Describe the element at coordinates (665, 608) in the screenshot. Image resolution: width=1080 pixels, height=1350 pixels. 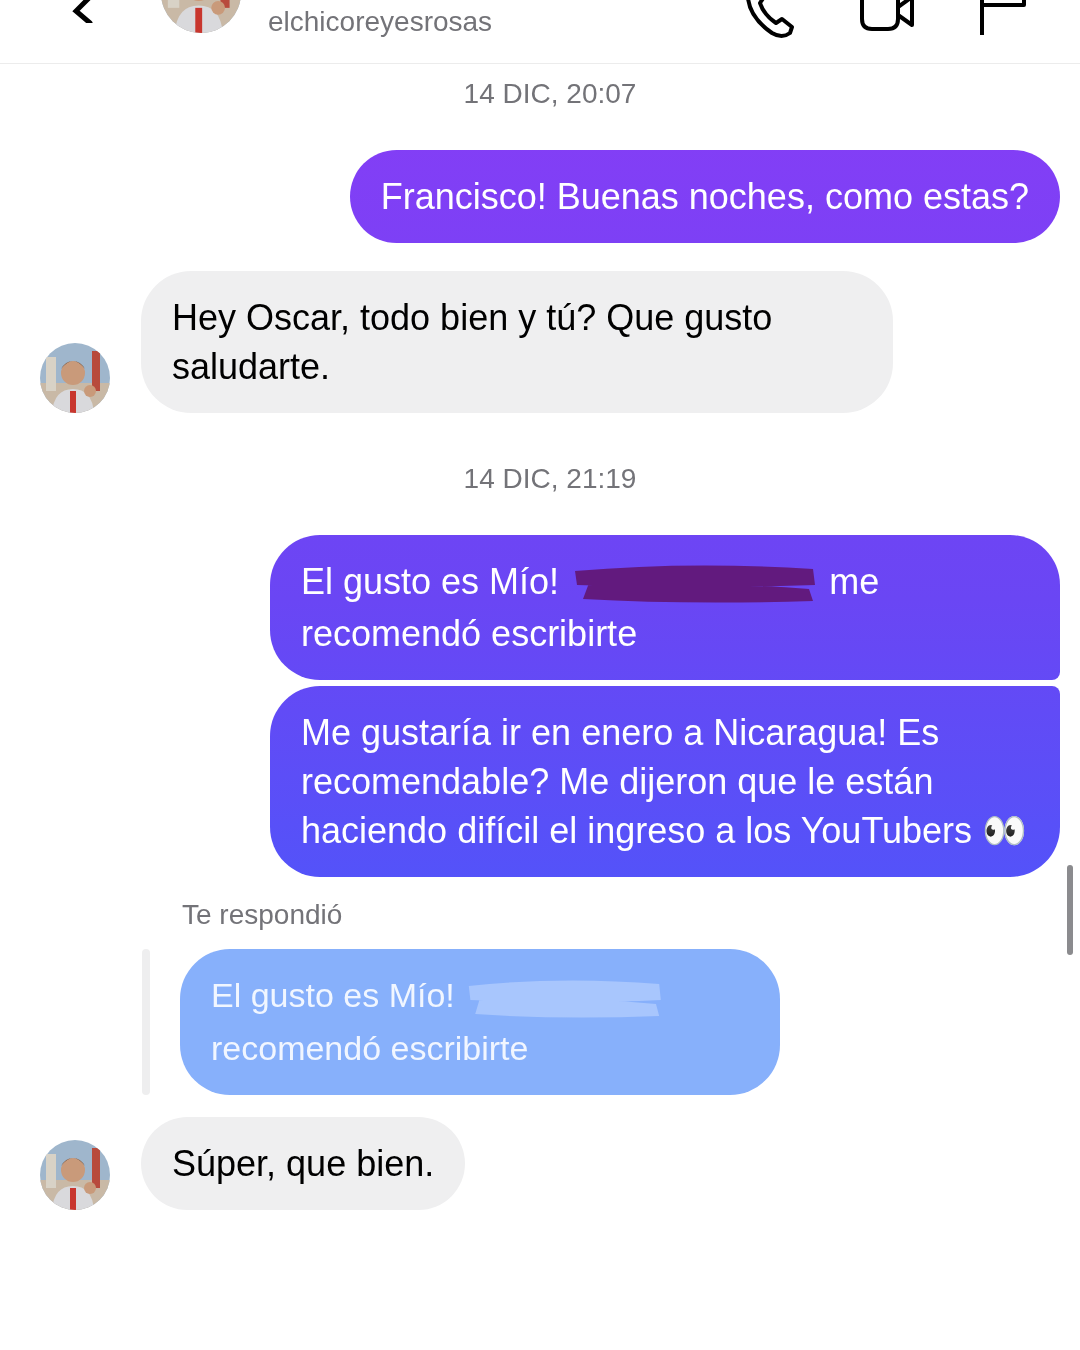
I see `sent-message: El gusto es Mío! me recomendó escribirte` at that location.